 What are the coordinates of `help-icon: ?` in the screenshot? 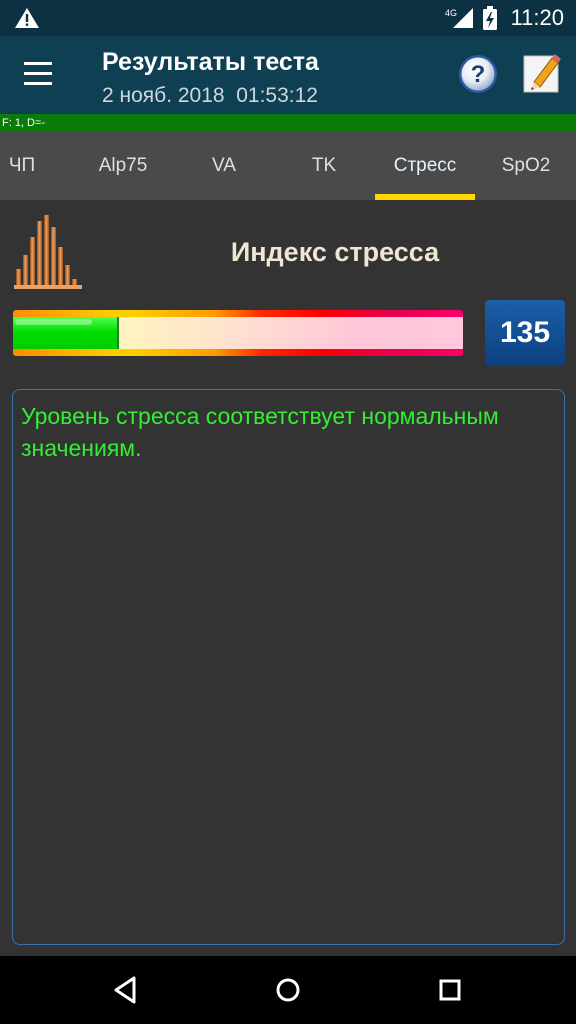 It's located at (478, 74).